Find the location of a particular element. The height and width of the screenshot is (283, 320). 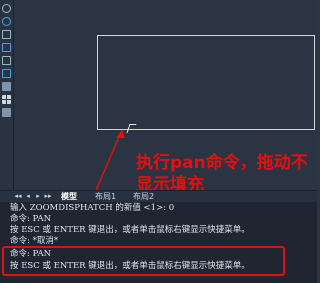

image-icon is located at coordinates (6, 112).